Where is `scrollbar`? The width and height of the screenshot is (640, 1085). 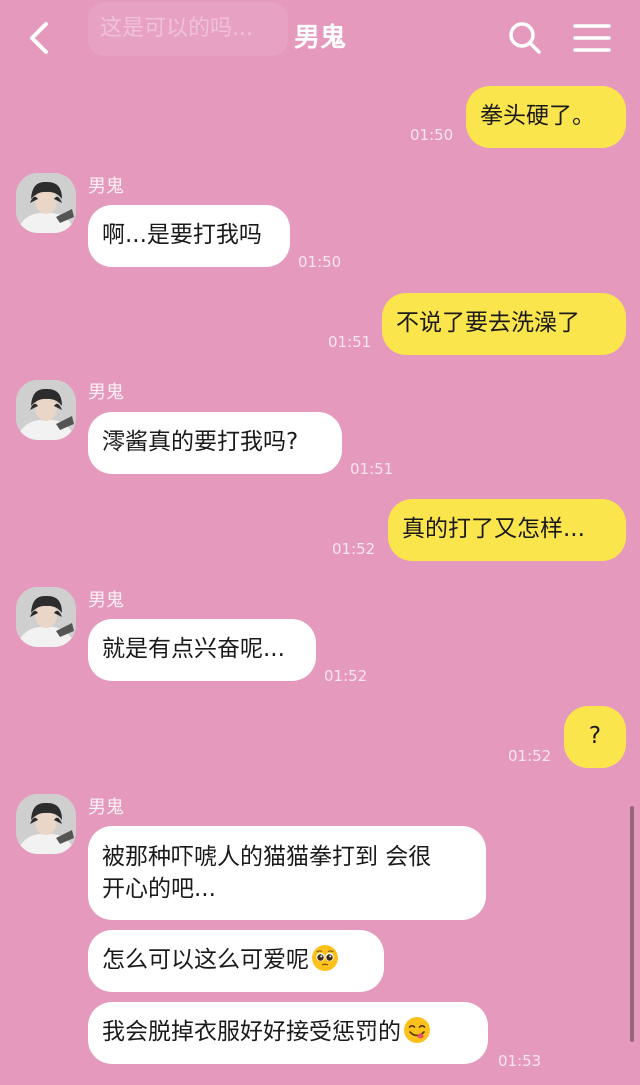 scrollbar is located at coordinates (632, 924).